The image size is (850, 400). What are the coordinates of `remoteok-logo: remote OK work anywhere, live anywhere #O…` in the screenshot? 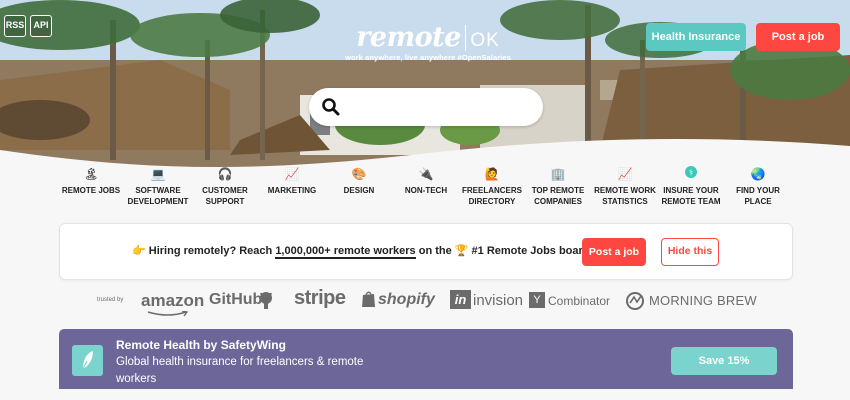 It's located at (428, 42).